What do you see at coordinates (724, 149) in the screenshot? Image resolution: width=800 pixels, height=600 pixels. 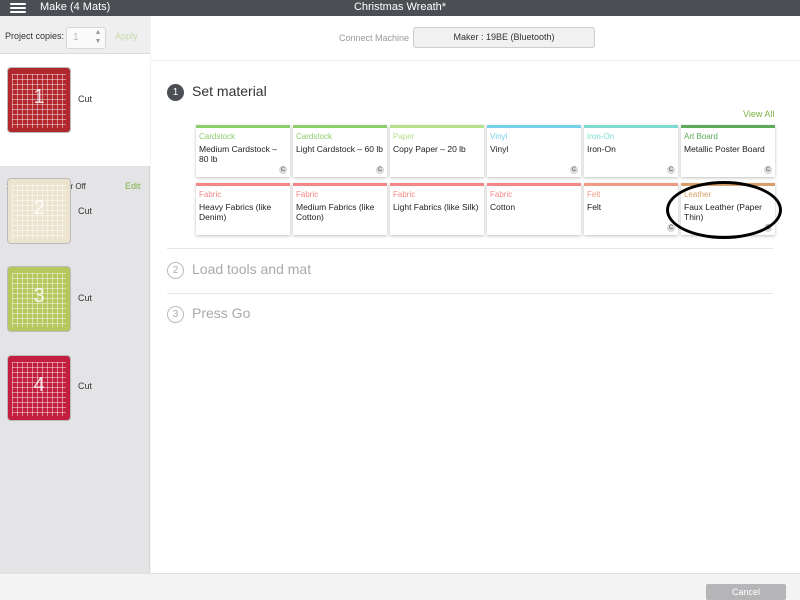 I see `material-name: Metallic Poster Board` at bounding box center [724, 149].